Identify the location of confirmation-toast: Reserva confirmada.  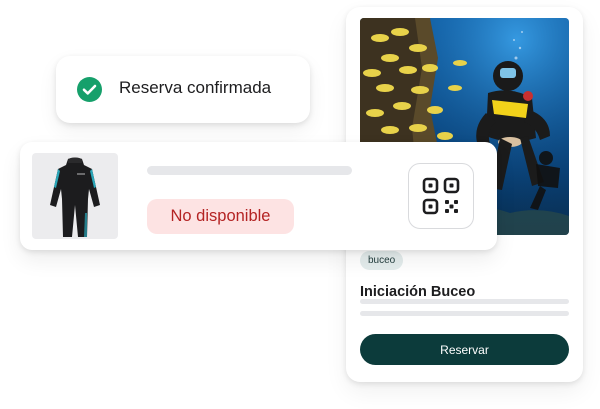
(183, 89).